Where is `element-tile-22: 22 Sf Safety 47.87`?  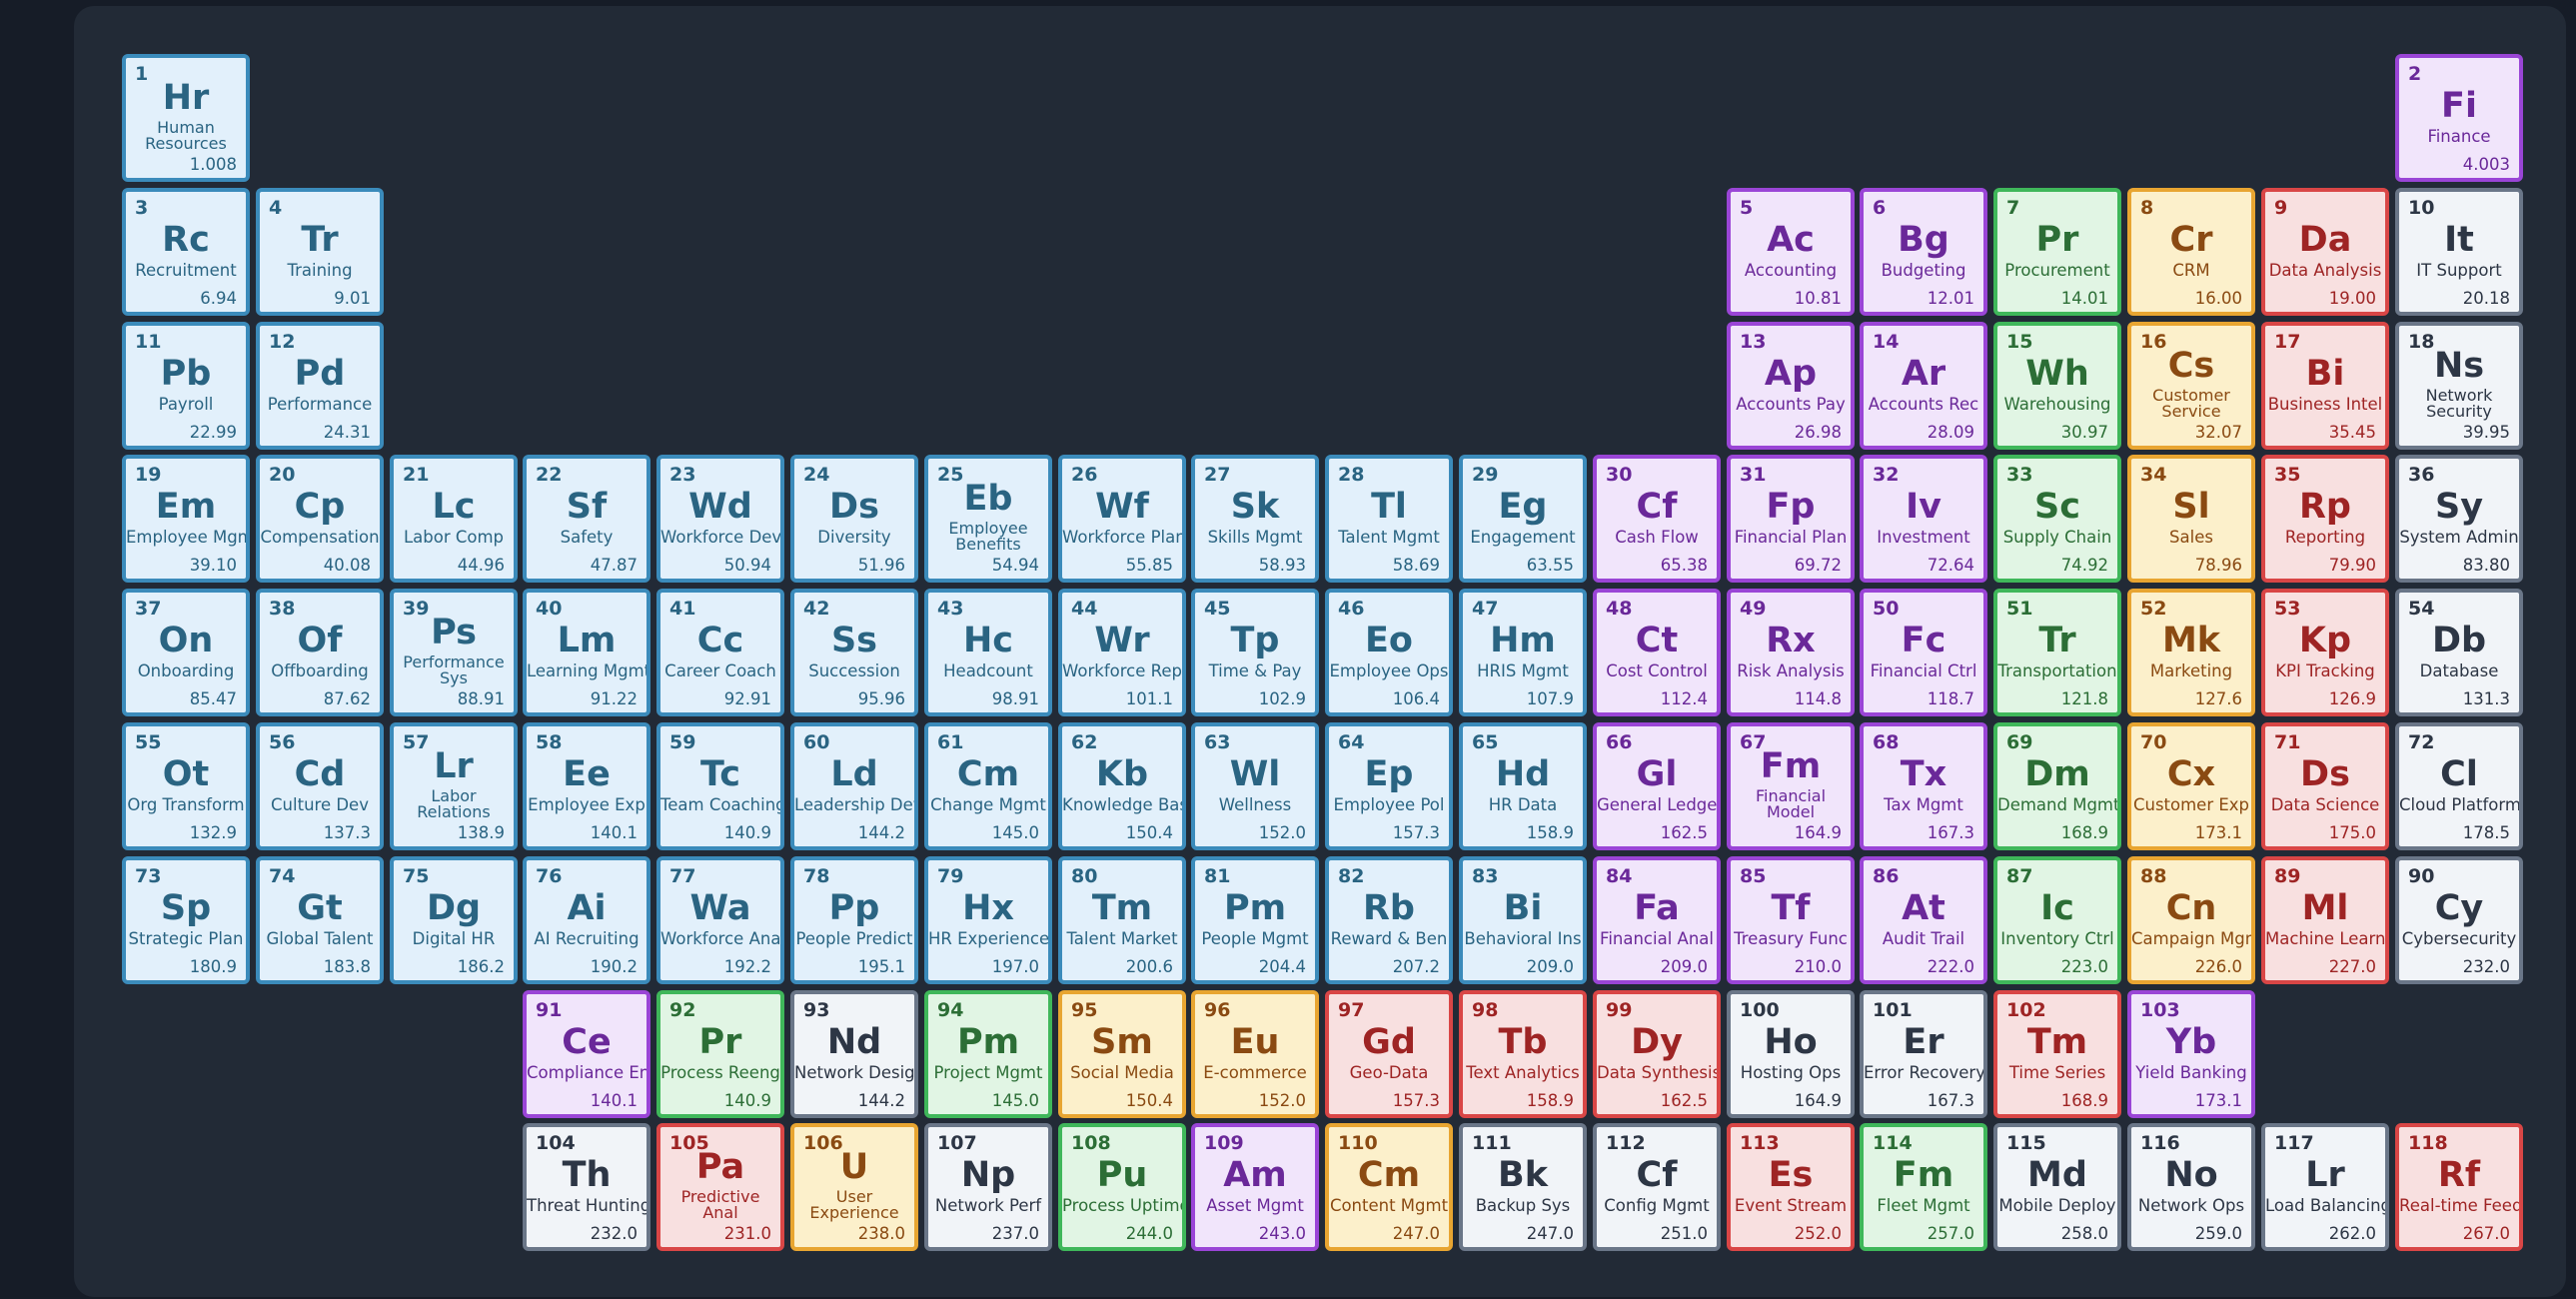
element-tile-22: 22 Sf Safety 47.87 is located at coordinates (586, 519).